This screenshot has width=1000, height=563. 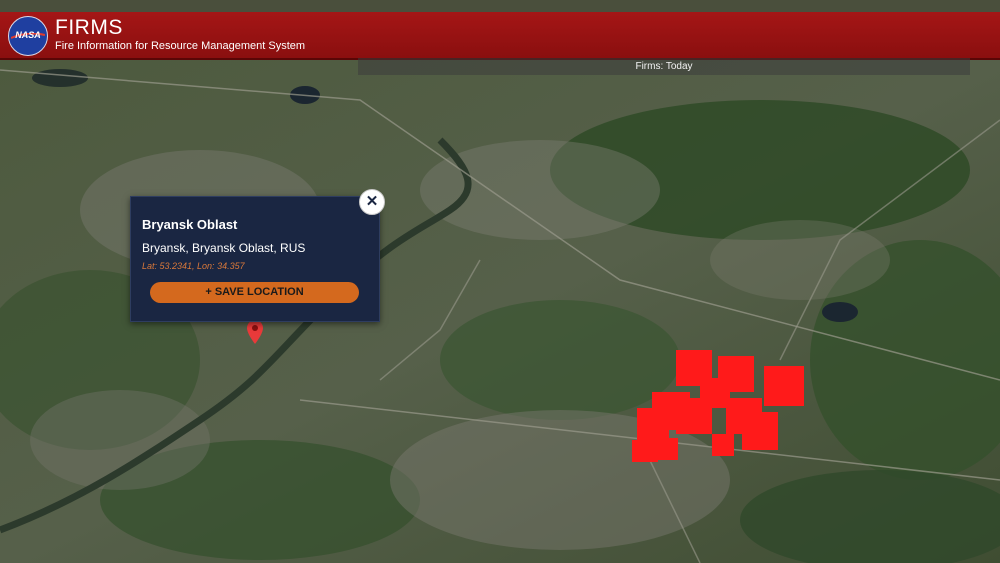 I want to click on logo-text: NASA, so click(x=28, y=35).